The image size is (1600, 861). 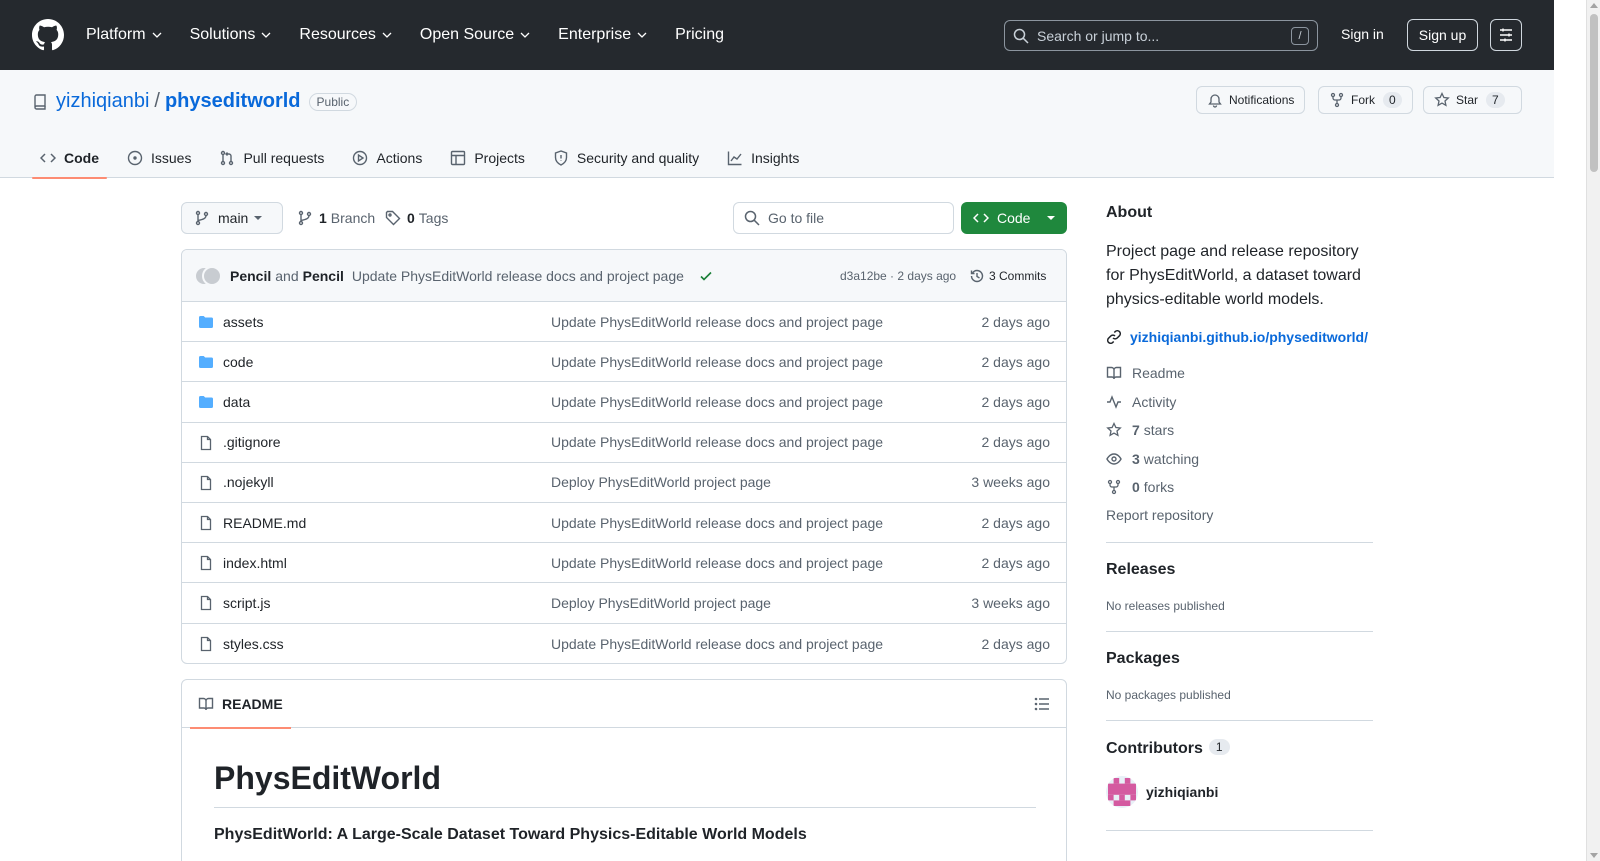 What do you see at coordinates (246, 603) in the screenshot?
I see `file-name-link: script.js` at bounding box center [246, 603].